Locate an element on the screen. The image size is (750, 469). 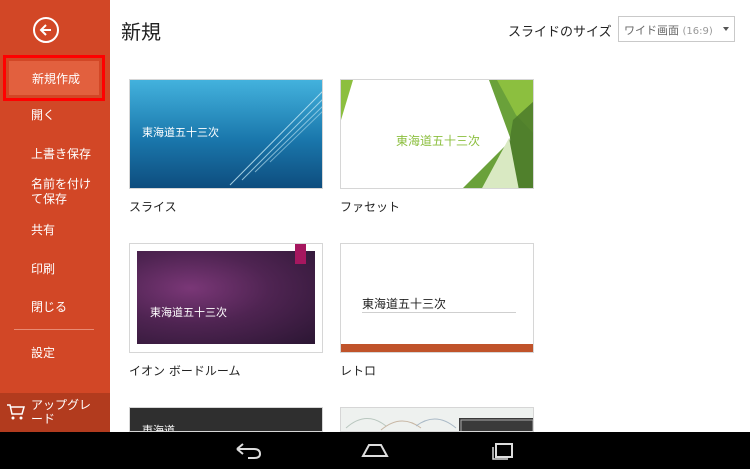
slide-size-ratio: (16:9) is located at coordinates (697, 31).